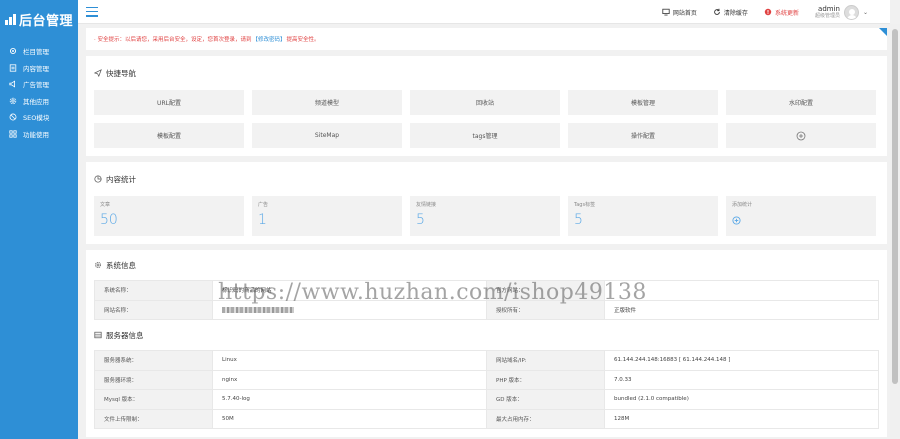 The width and height of the screenshot is (900, 439). I want to click on sidebar-item-content: 内容管理, so click(39, 68).